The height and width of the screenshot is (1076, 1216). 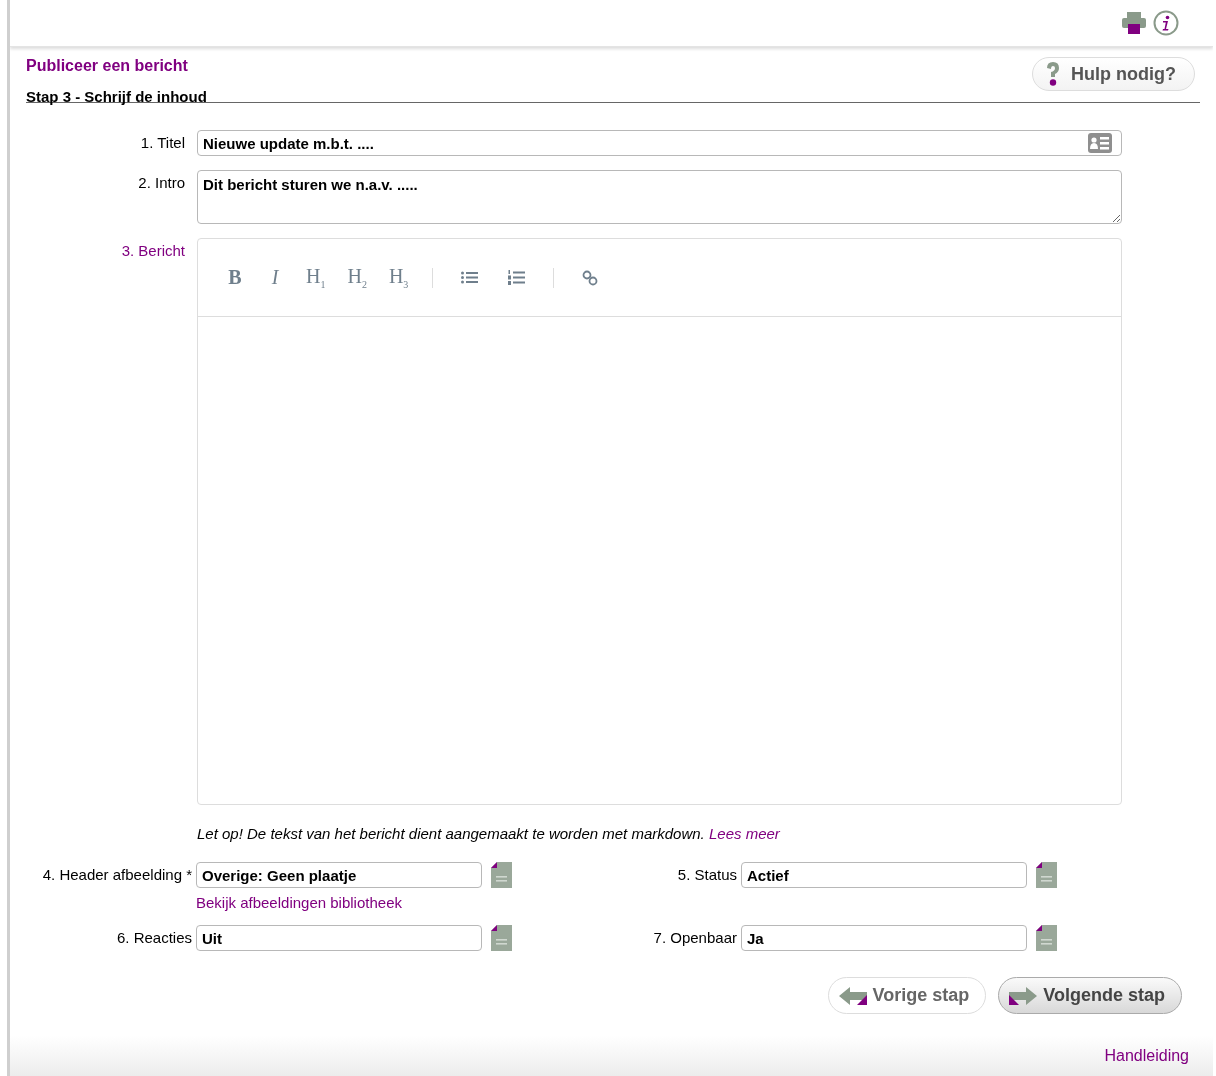 I want to click on numbered-list-icon, so click(x=517, y=277).